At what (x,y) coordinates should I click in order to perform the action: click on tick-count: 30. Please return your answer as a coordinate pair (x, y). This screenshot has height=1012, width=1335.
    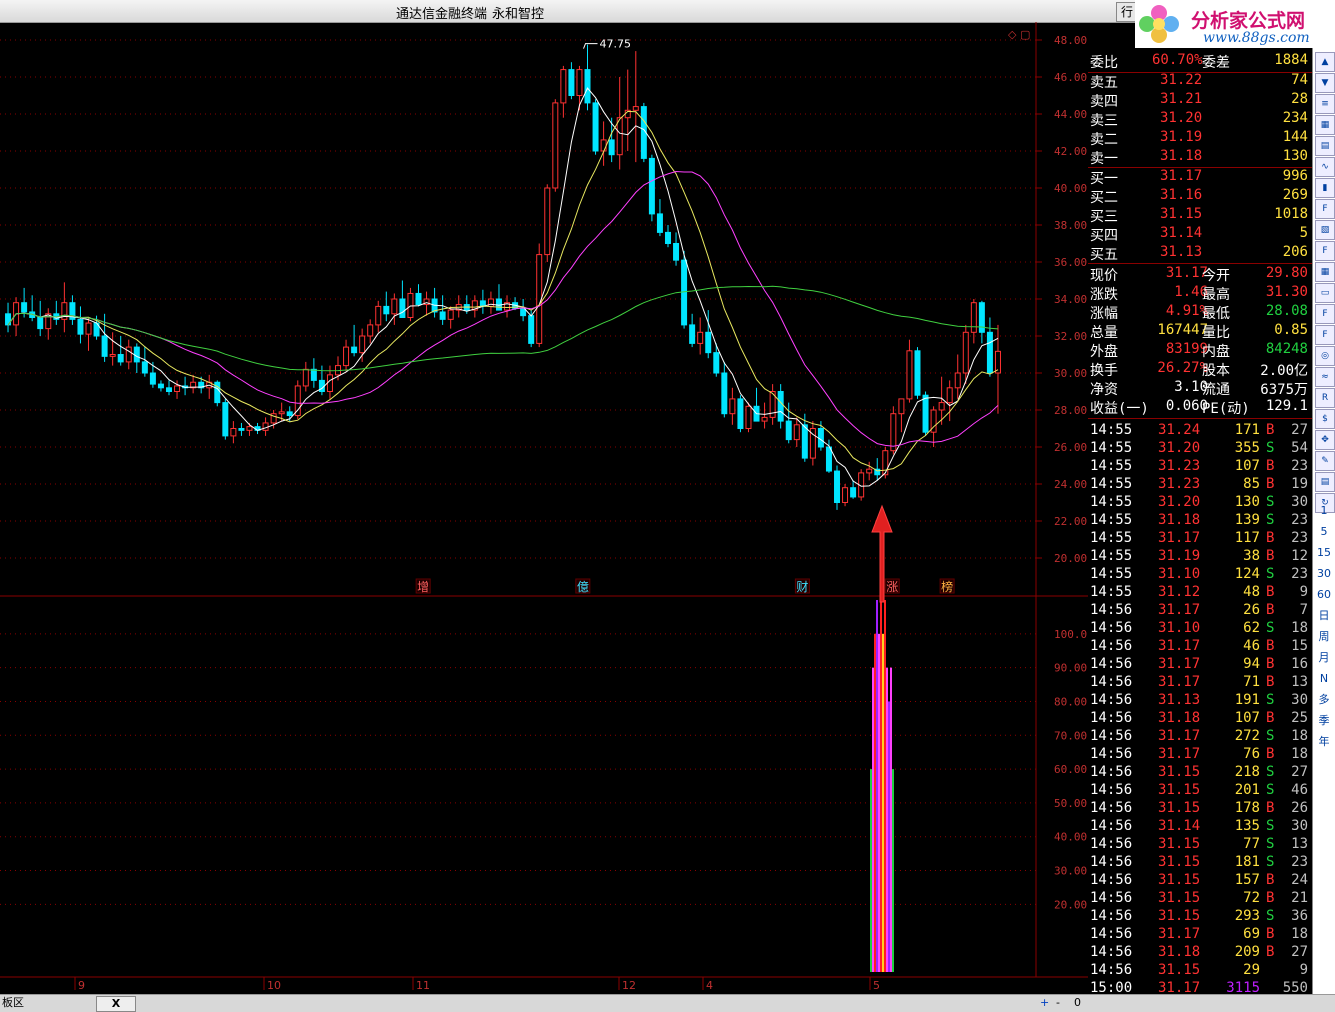
    Looking at the image, I should click on (1299, 502).